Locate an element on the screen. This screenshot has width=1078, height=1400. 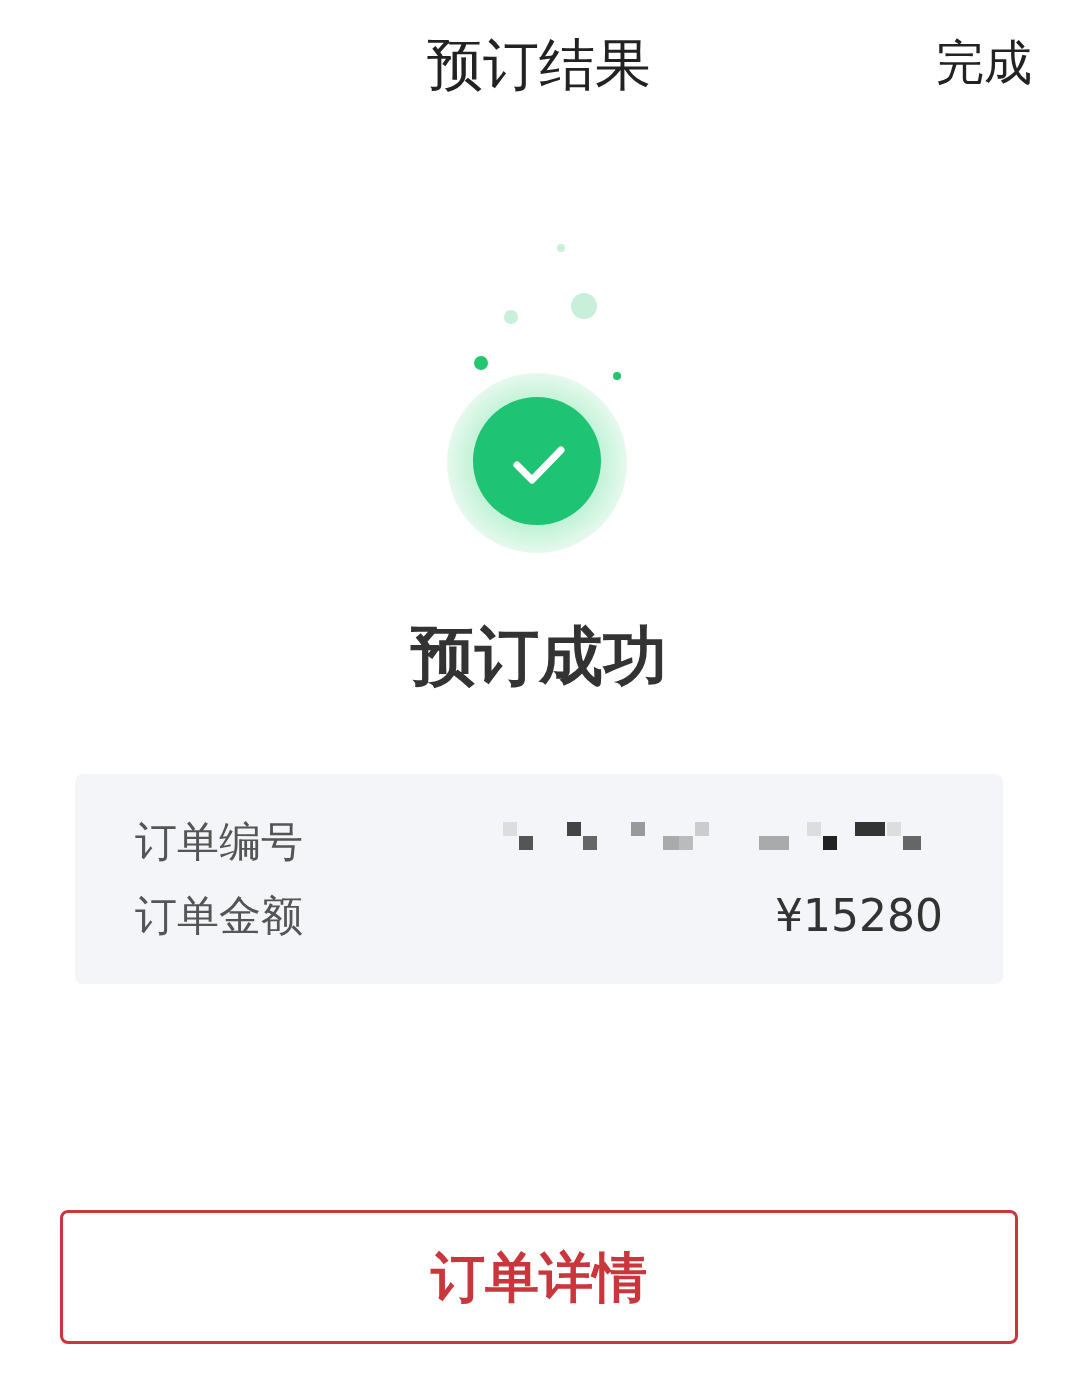
page-title: 预订结果 is located at coordinates (539, 65).